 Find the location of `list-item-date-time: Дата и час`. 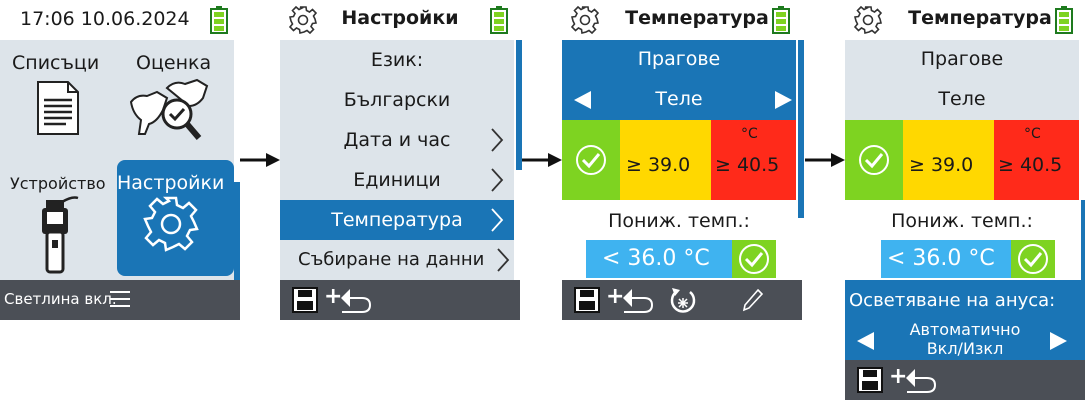

list-item-date-time: Дата и час is located at coordinates (397, 140).